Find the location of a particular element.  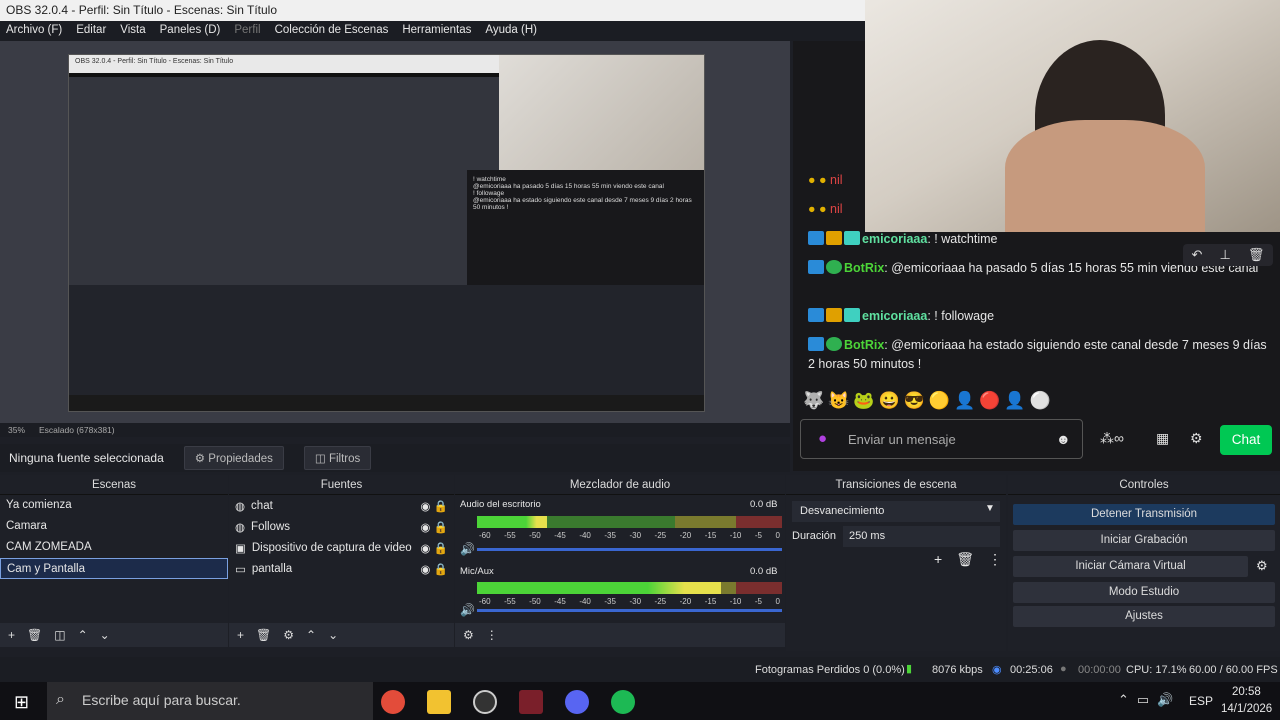

source-item: ◍ chat ◉ 🔒 is located at coordinates (341, 505).